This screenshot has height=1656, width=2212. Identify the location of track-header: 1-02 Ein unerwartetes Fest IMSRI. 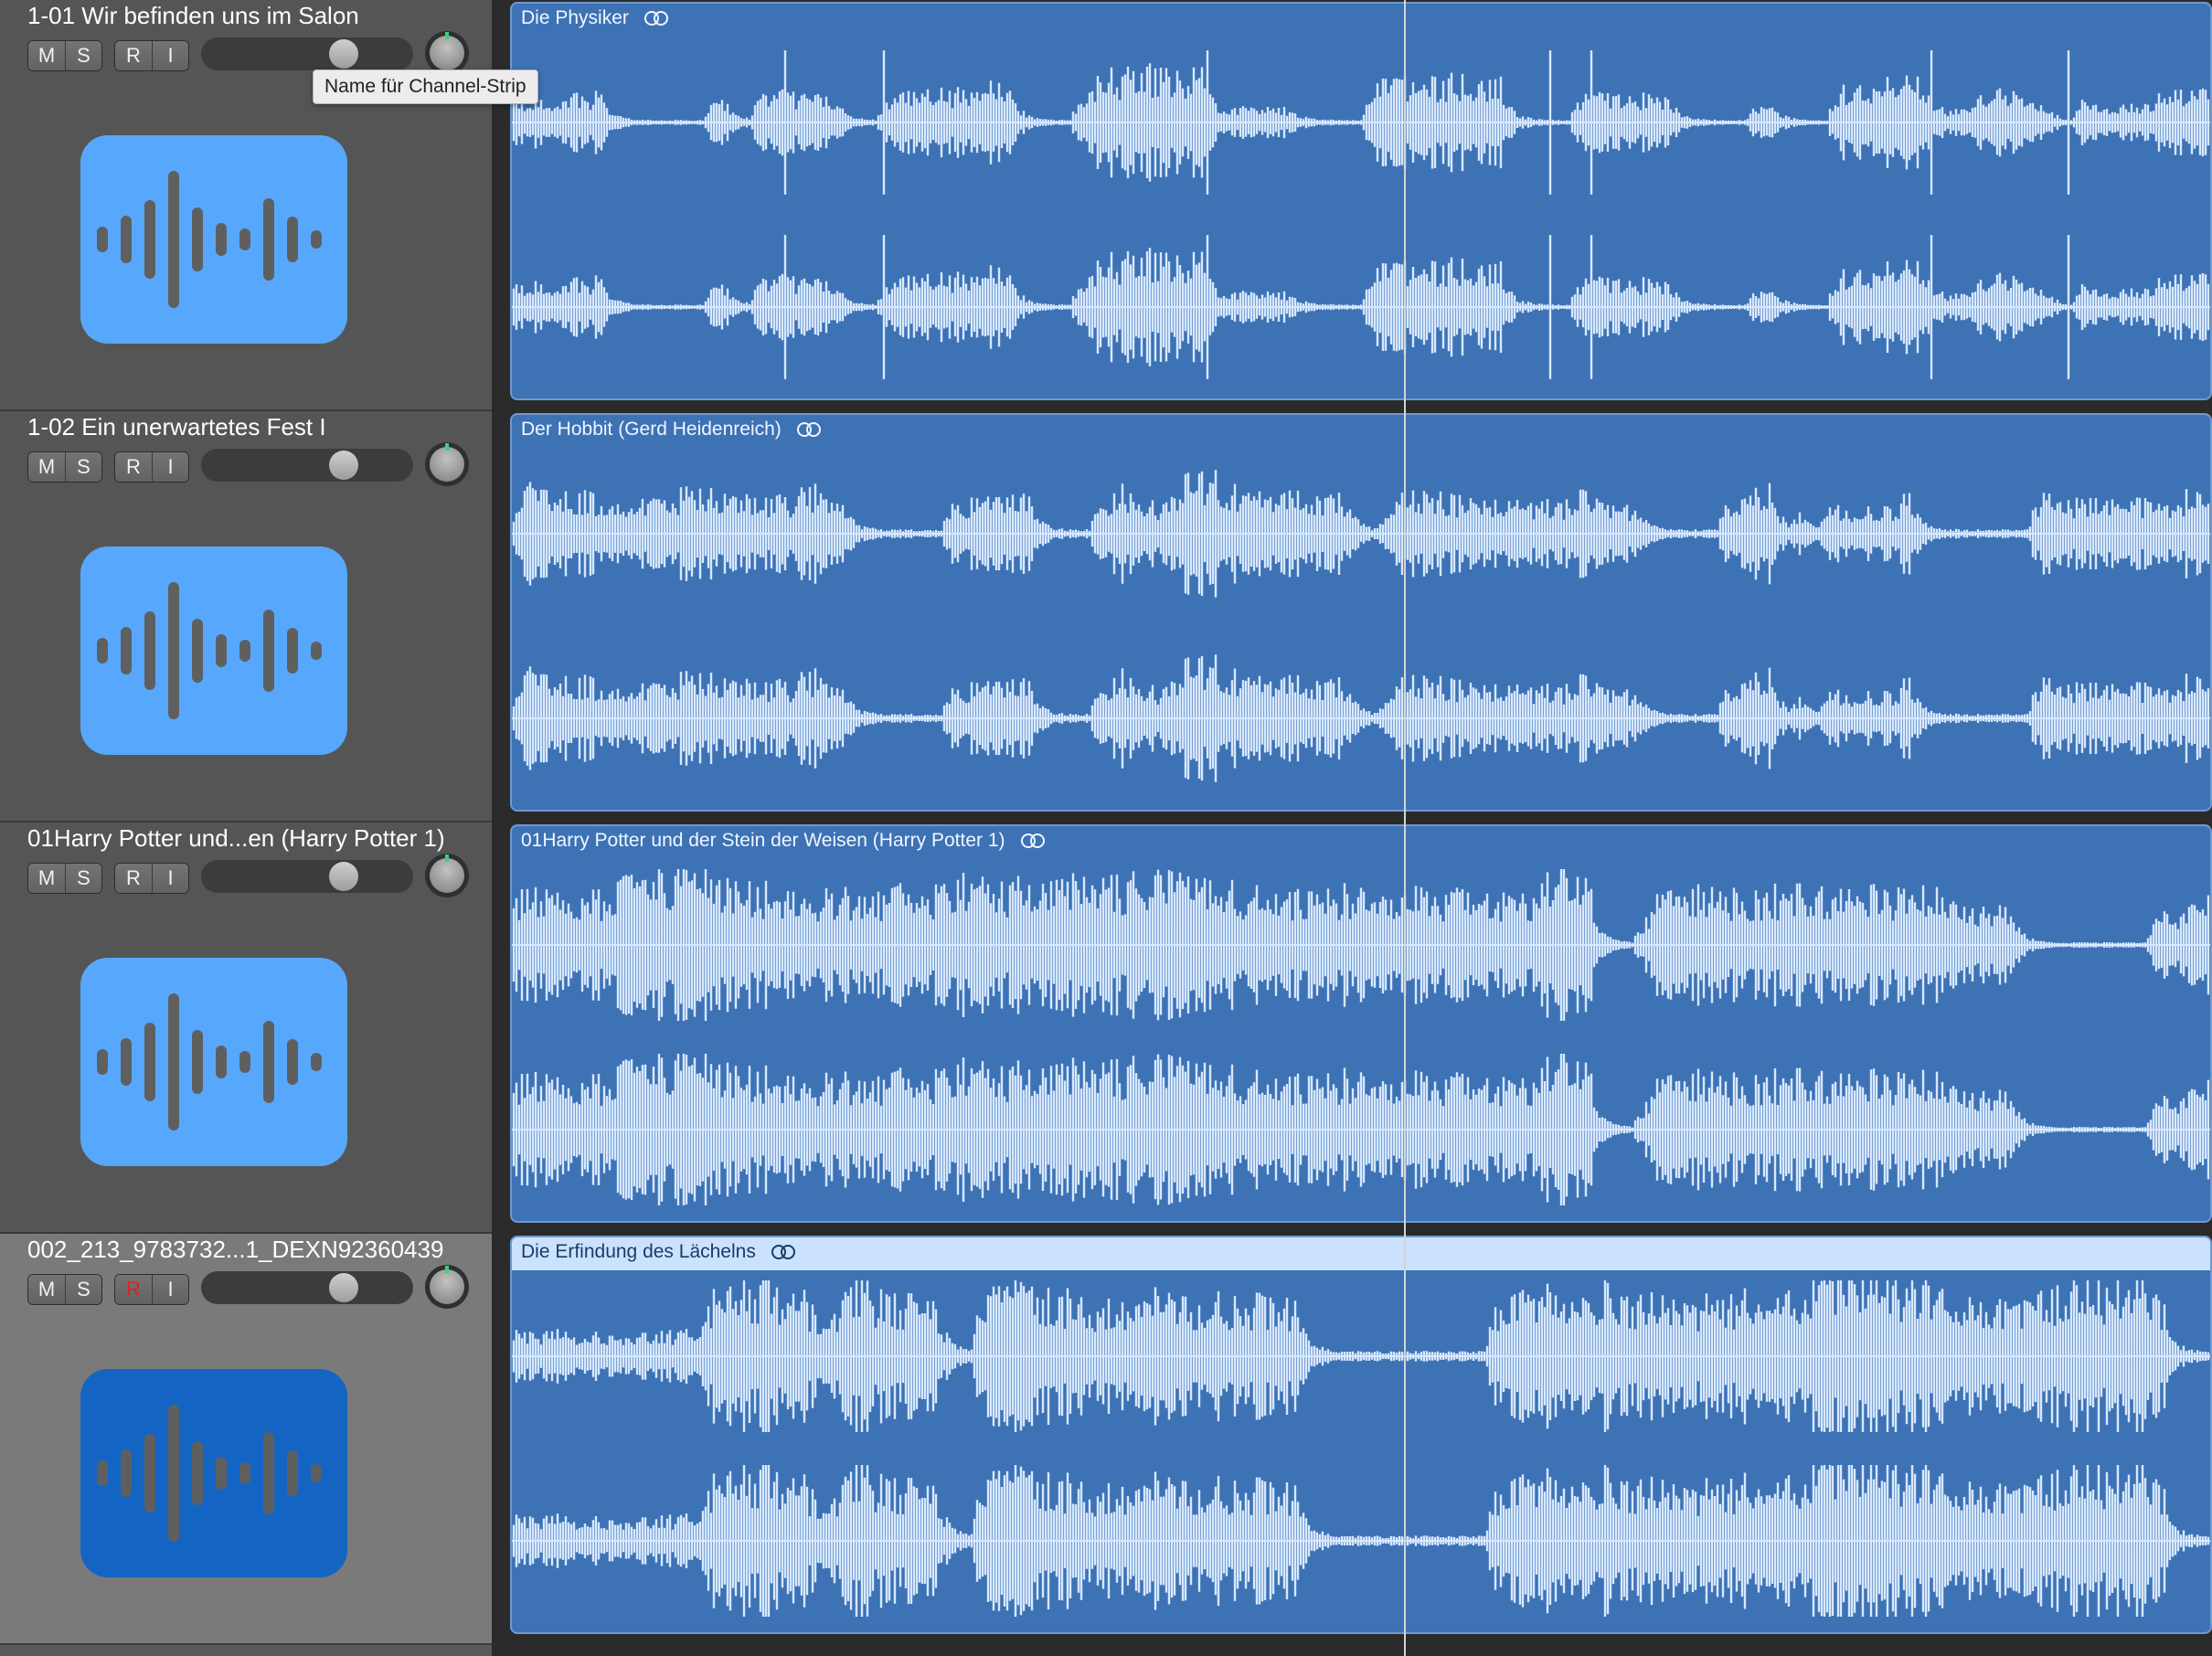
(246, 617).